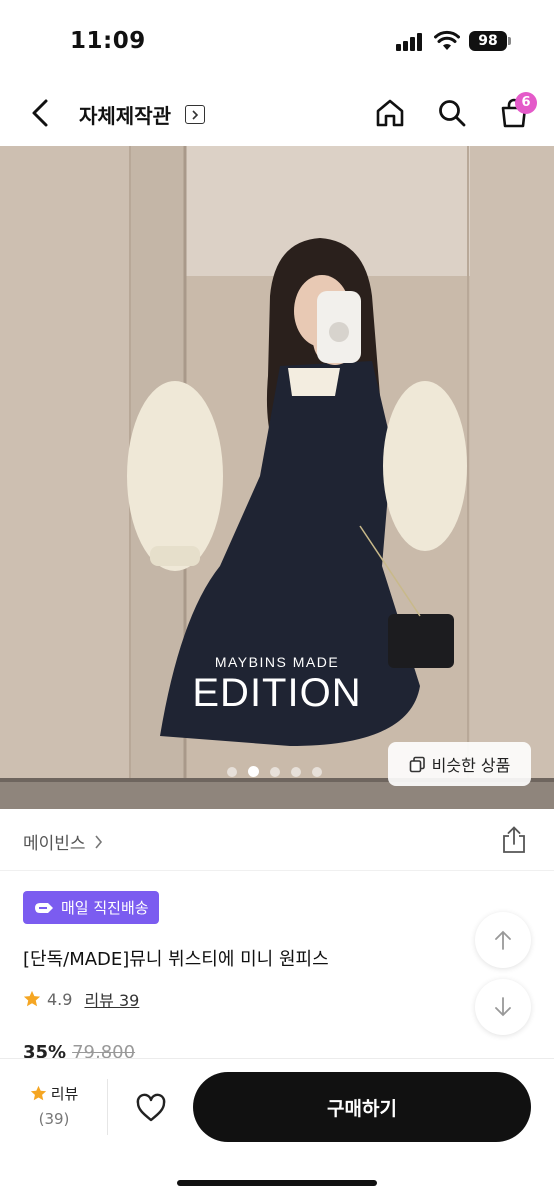 This screenshot has height=1200, width=554. I want to click on chevron-right-icon, so click(98, 841).